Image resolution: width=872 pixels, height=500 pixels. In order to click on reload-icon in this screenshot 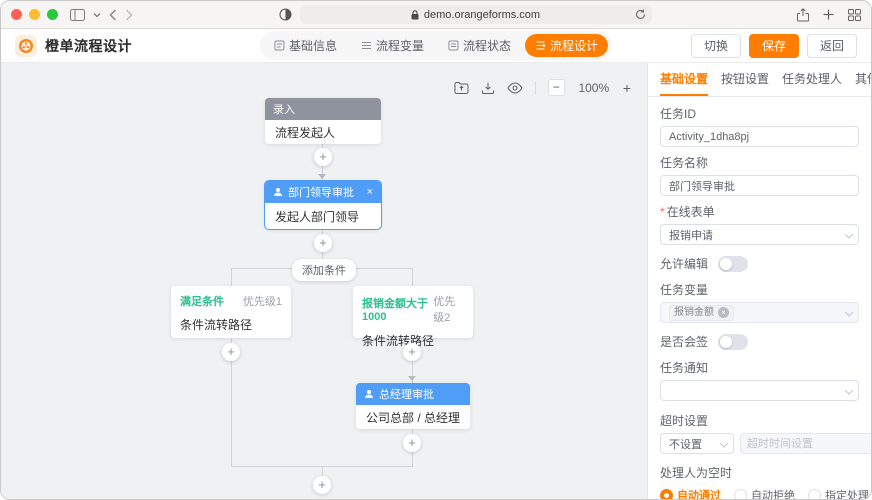, I will do `click(640, 14)`.